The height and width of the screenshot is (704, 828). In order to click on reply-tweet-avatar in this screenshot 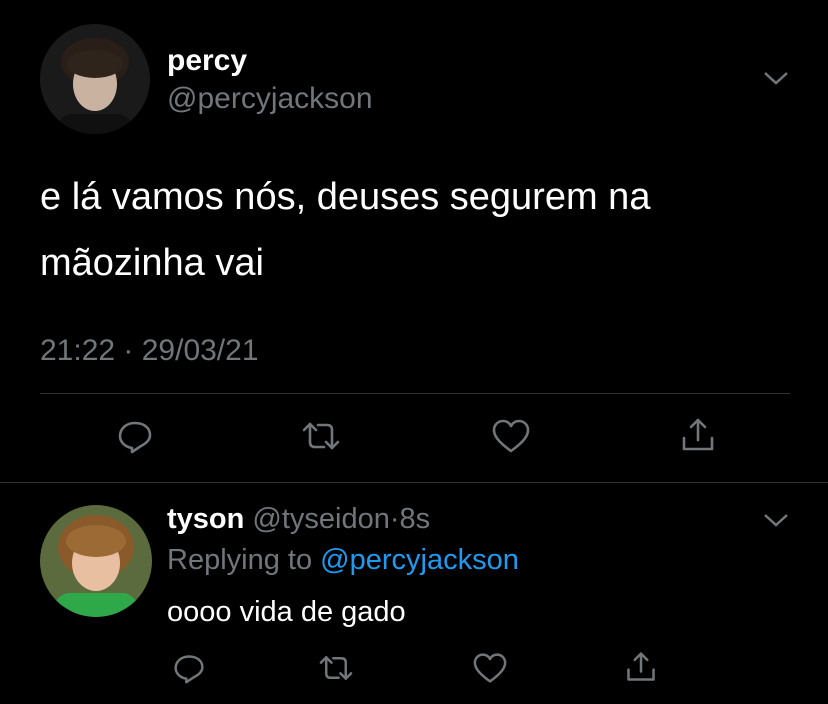, I will do `click(96, 561)`.